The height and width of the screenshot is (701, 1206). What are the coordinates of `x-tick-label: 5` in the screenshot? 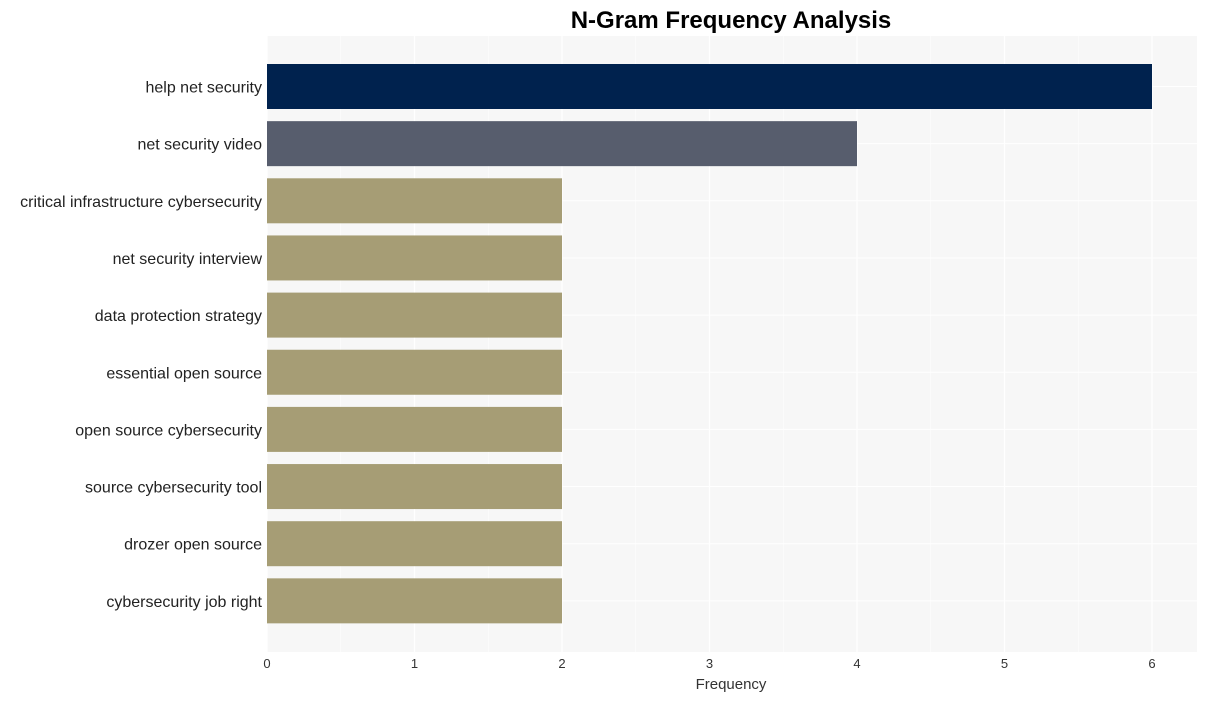 It's located at (1004, 663).